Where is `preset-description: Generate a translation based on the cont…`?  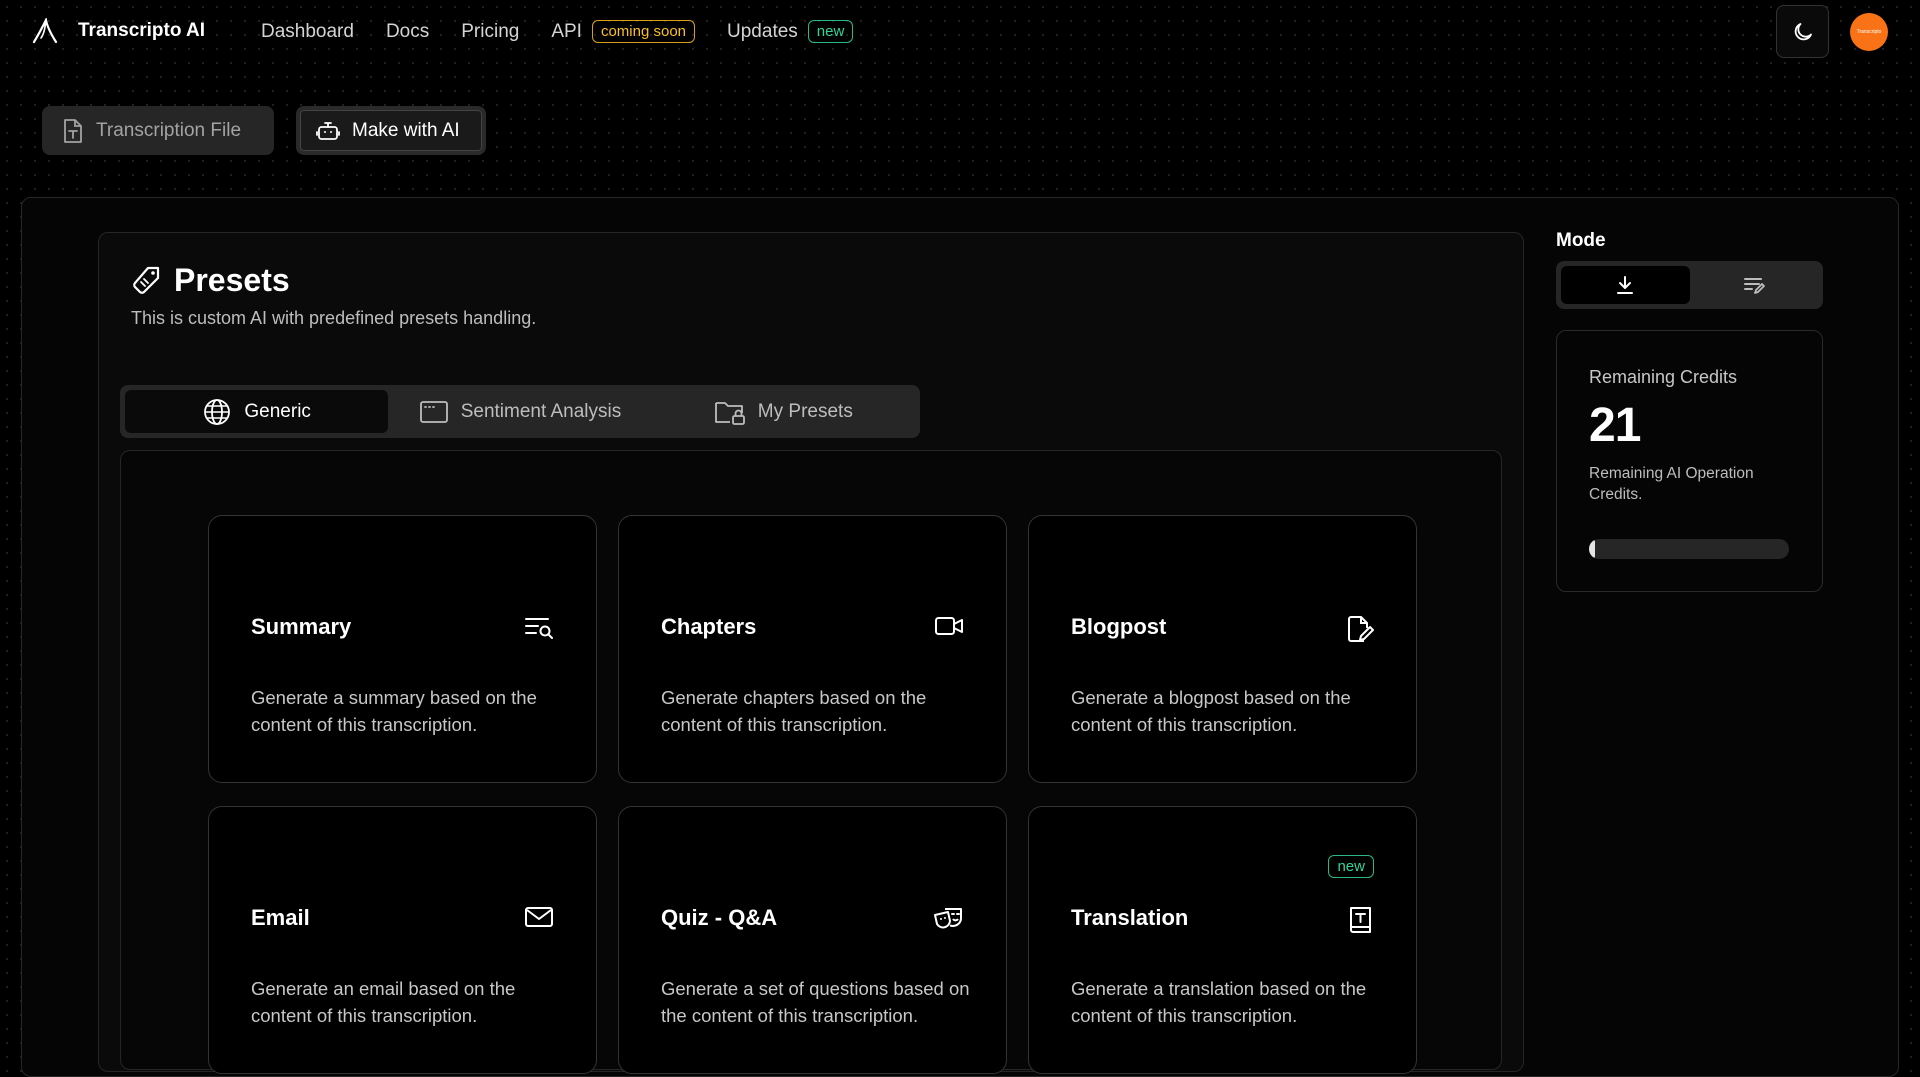 preset-description: Generate a translation based on the cont… is located at coordinates (1219, 1002).